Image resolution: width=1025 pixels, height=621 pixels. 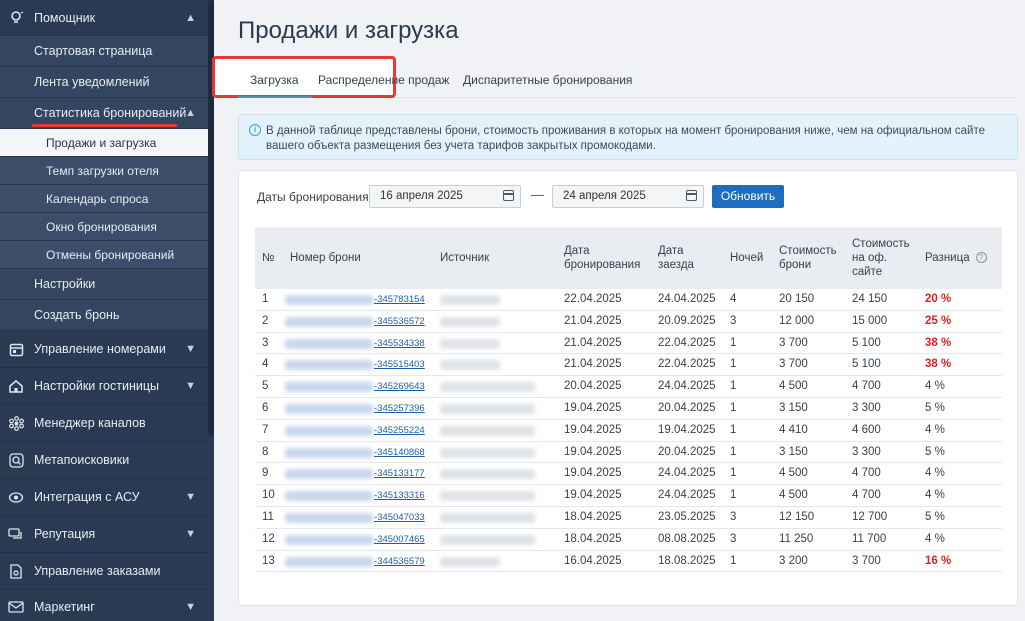 I want to click on sidebar-item-start: Стартовая страница, so click(x=104, y=50).